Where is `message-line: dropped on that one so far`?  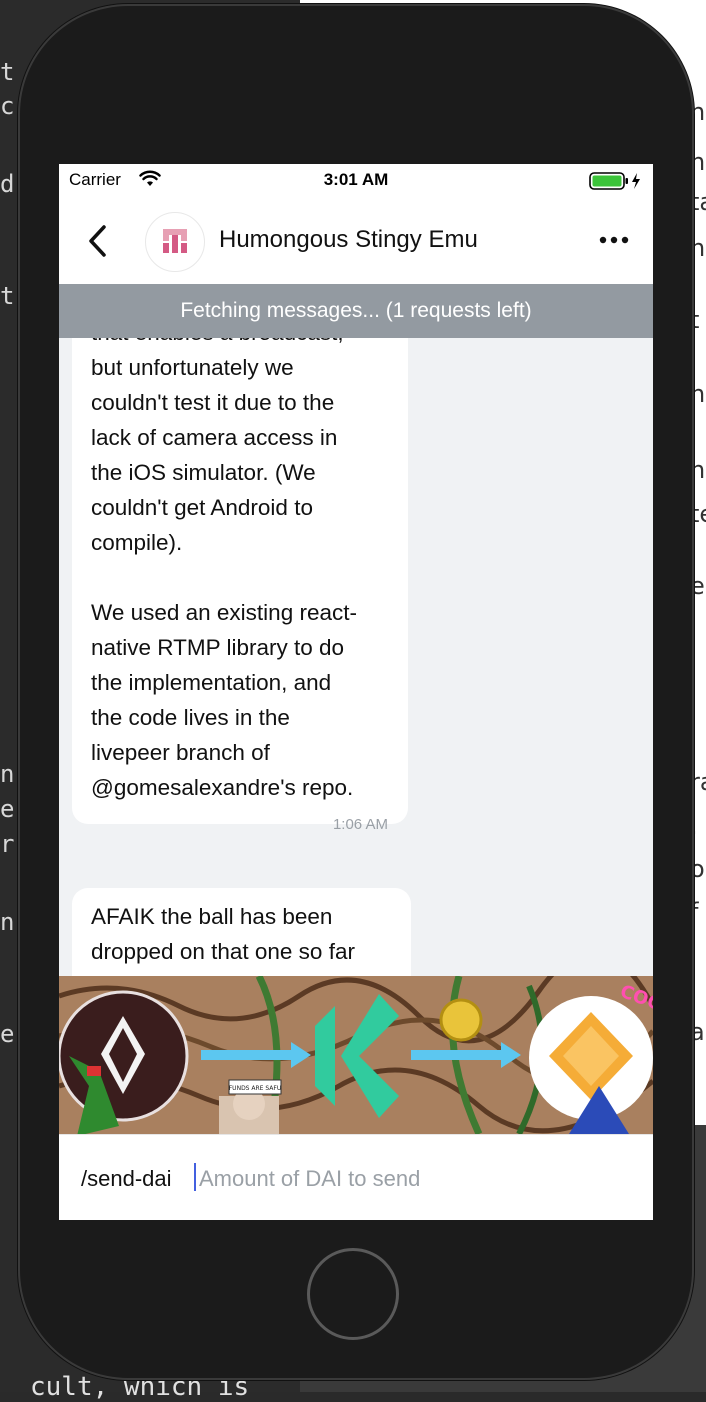
message-line: dropped on that one so far is located at coordinates (223, 951).